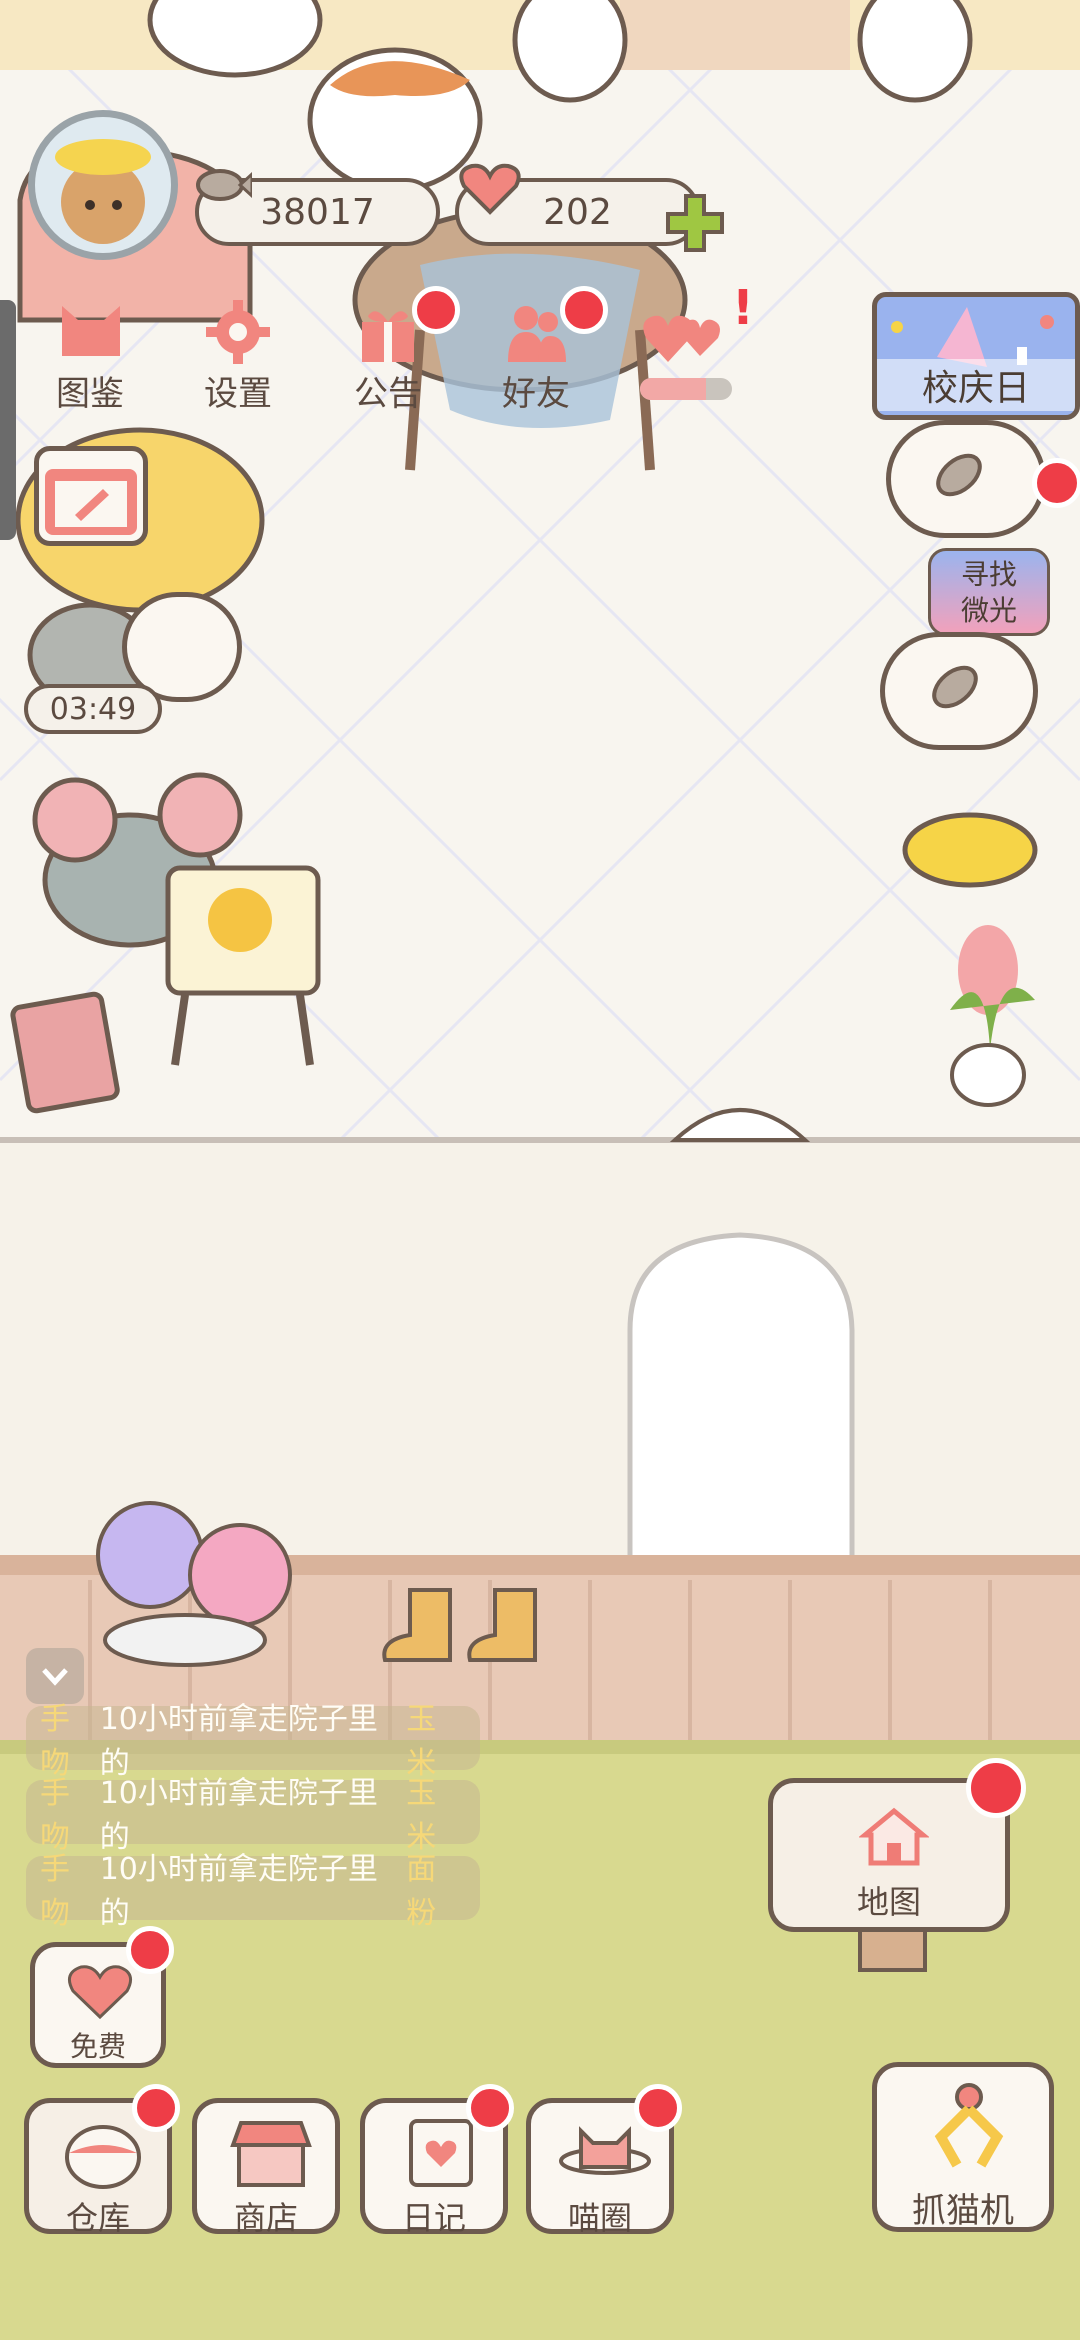 The width and height of the screenshot is (1080, 2340). I want to click on add-hearts-button, so click(695, 223).